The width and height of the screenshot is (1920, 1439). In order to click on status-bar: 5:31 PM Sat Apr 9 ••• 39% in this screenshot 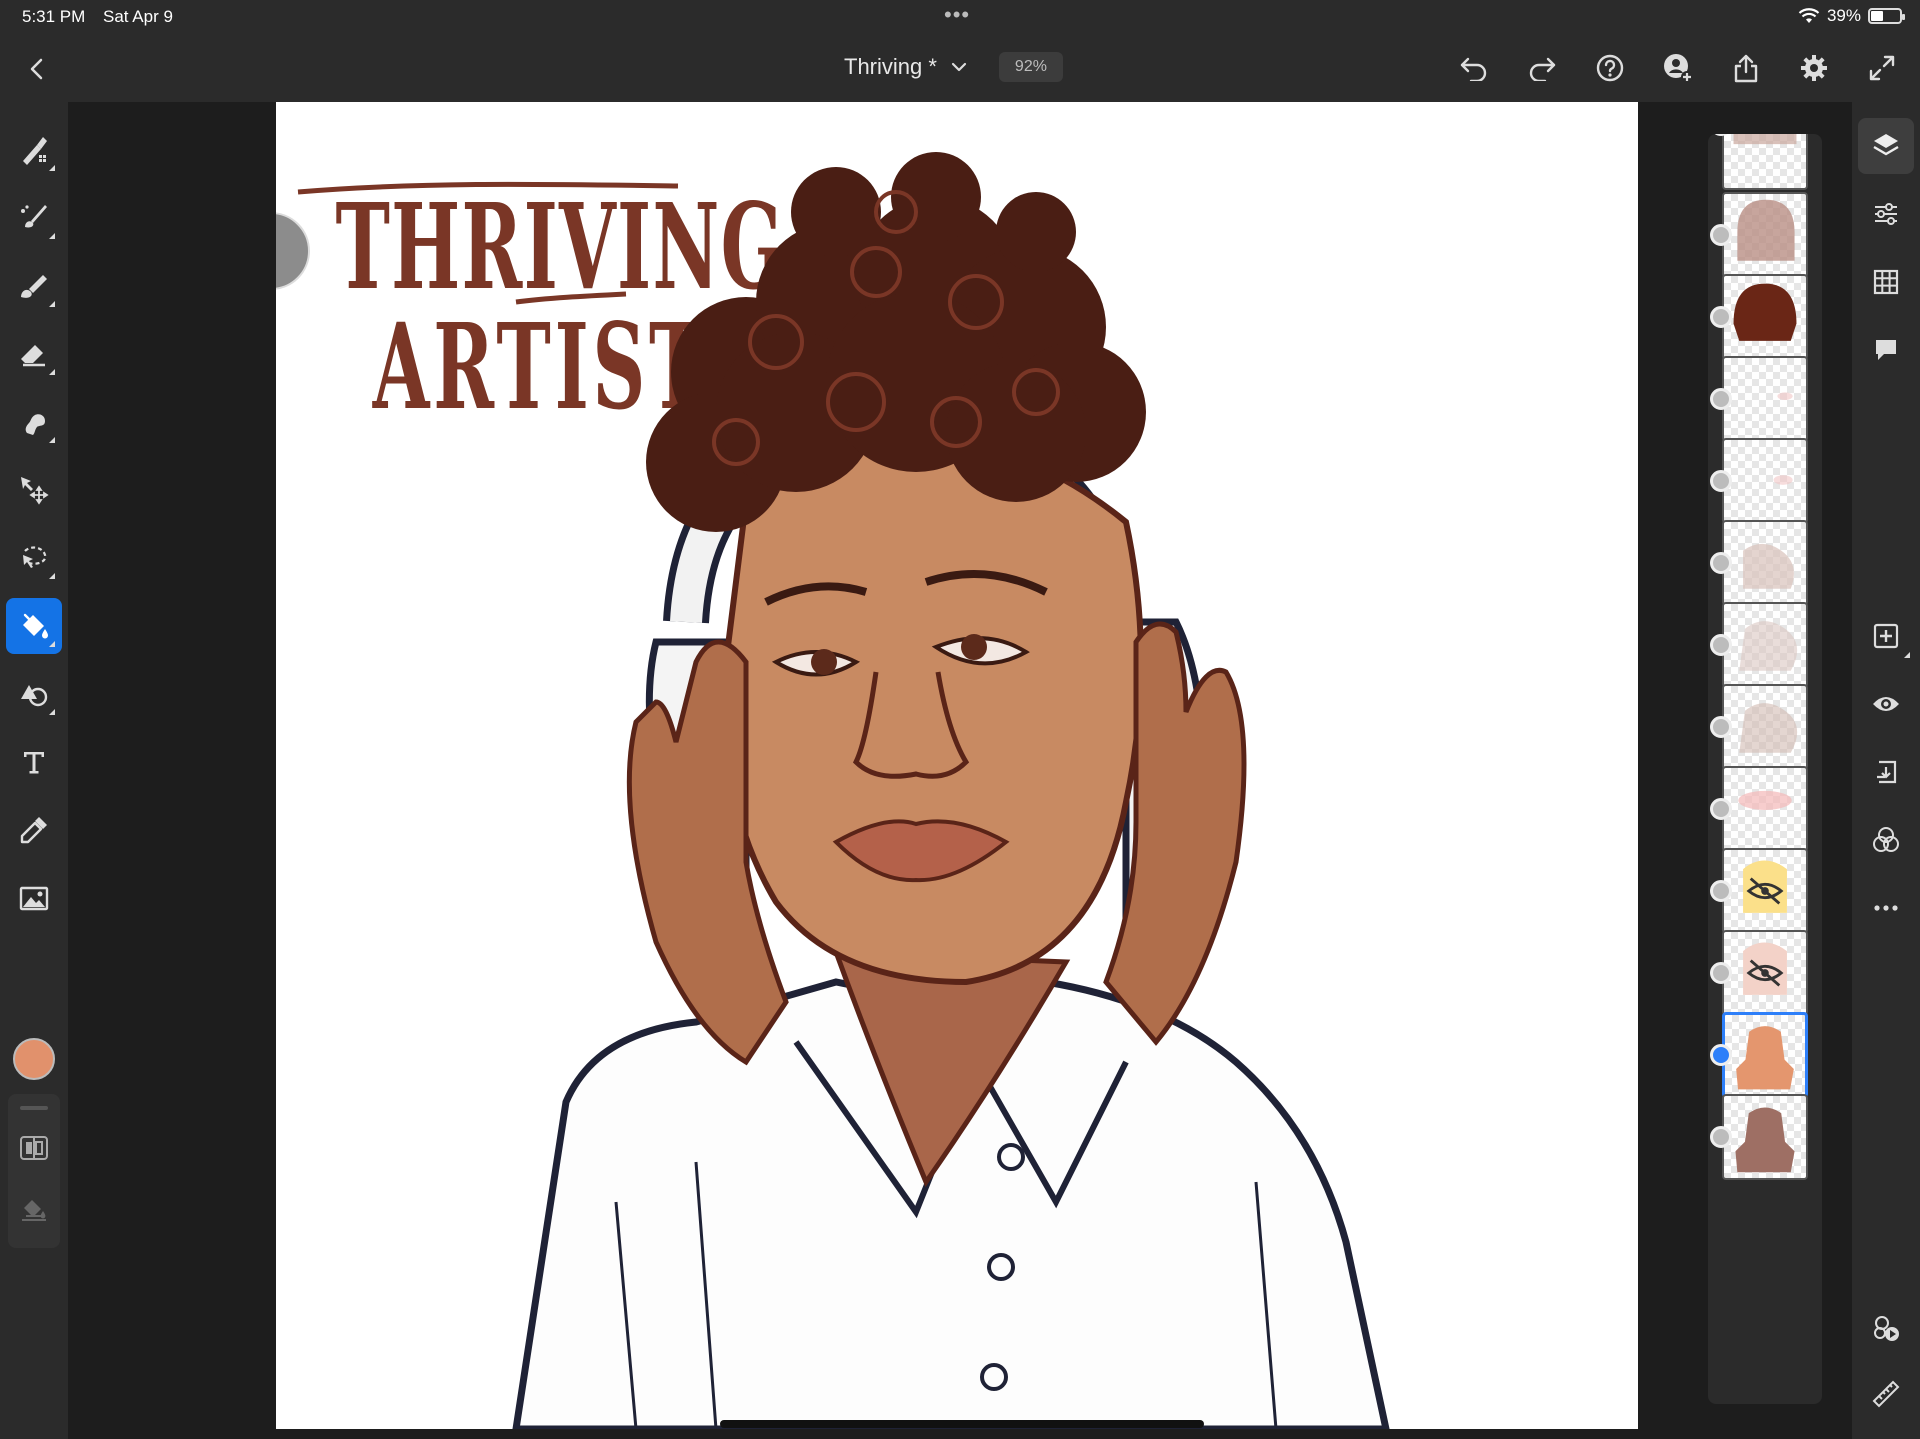, I will do `click(960, 17)`.